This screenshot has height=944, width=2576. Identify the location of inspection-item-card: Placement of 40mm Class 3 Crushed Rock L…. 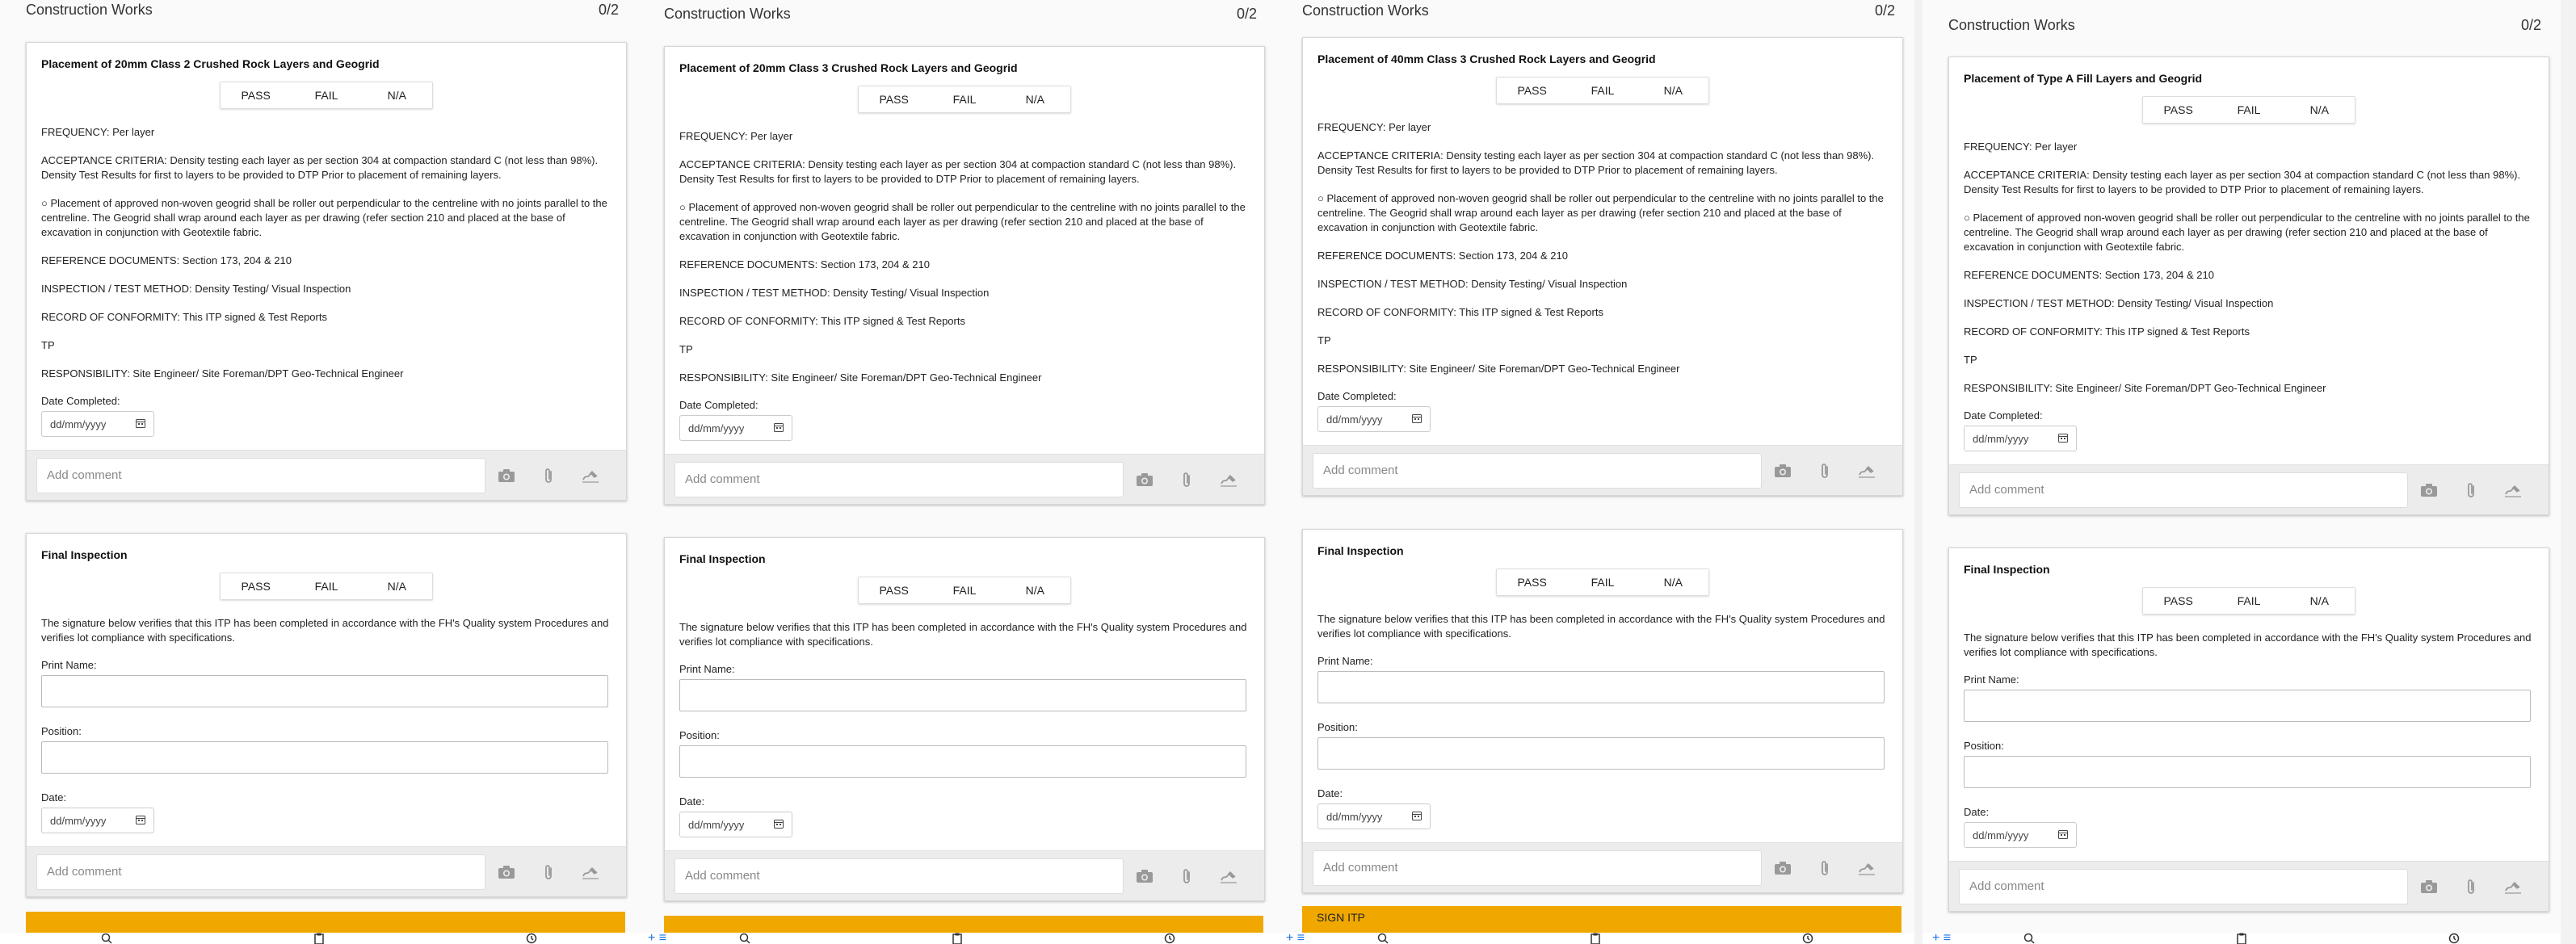
(1603, 266).